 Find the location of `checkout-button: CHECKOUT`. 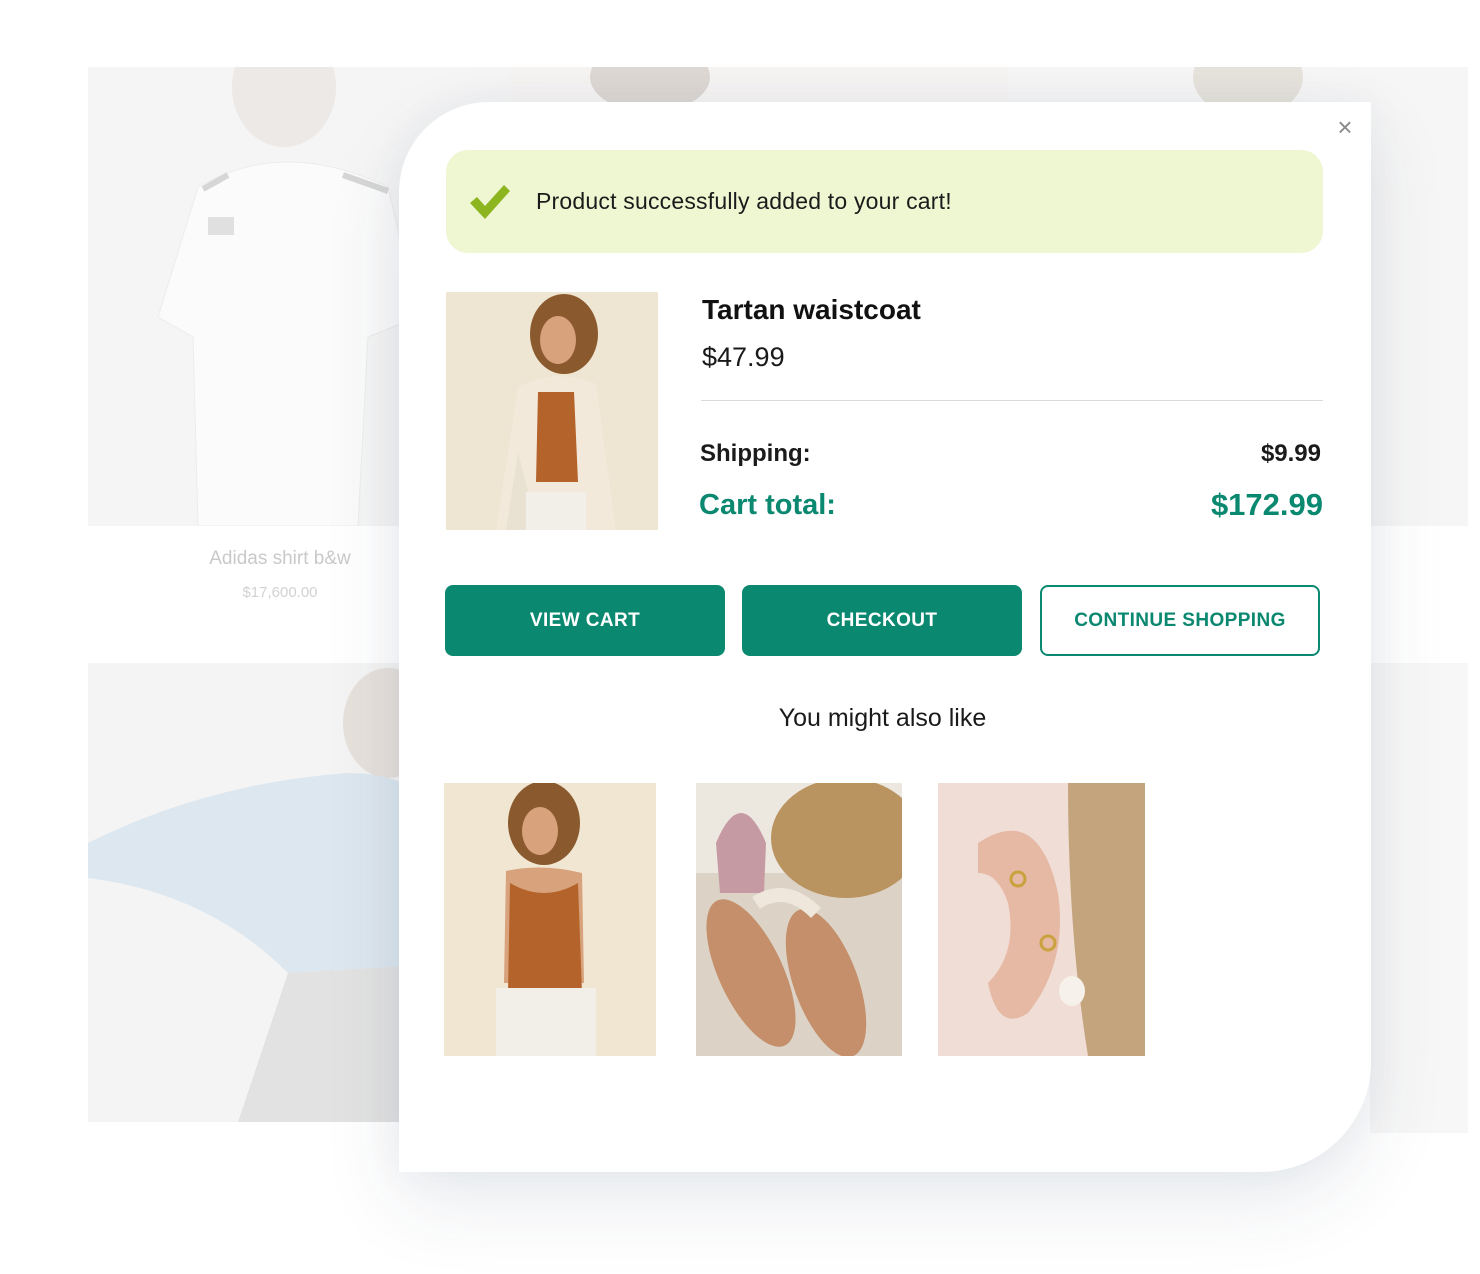

checkout-button: CHECKOUT is located at coordinates (882, 620).